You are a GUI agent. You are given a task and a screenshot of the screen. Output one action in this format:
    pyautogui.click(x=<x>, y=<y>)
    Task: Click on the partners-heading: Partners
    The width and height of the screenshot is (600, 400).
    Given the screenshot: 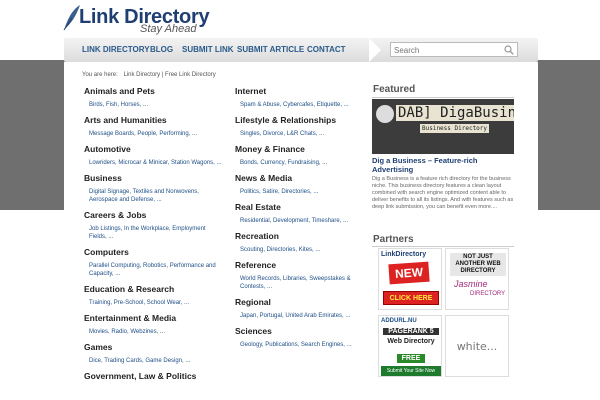 What is the action you would take?
    pyautogui.click(x=393, y=239)
    